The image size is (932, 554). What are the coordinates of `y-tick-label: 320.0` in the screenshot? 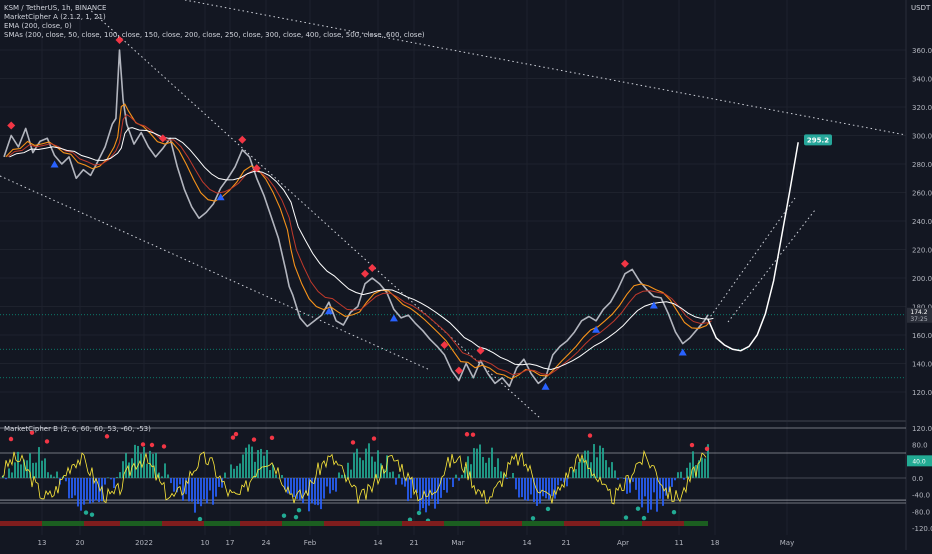 It's located at (922, 108).